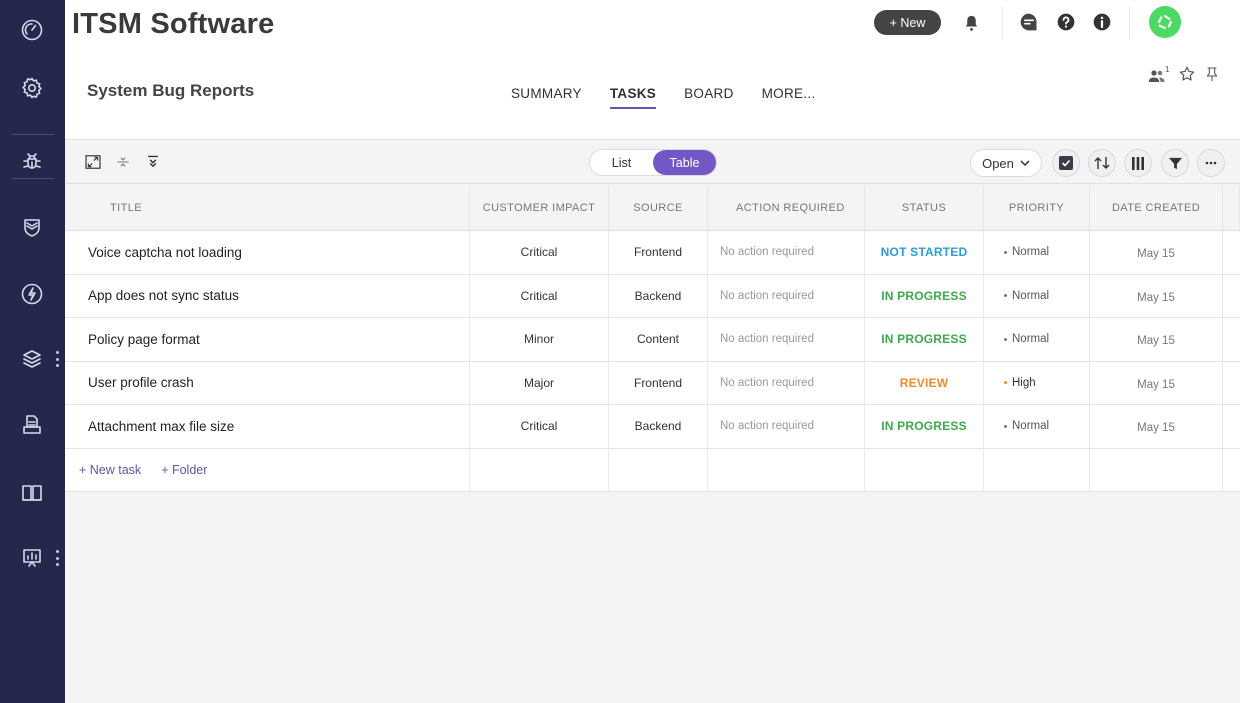 Image resolution: width=1240 pixels, height=703 pixels. Describe the element at coordinates (144, 339) in the screenshot. I see `task-title: Policy page format` at that location.